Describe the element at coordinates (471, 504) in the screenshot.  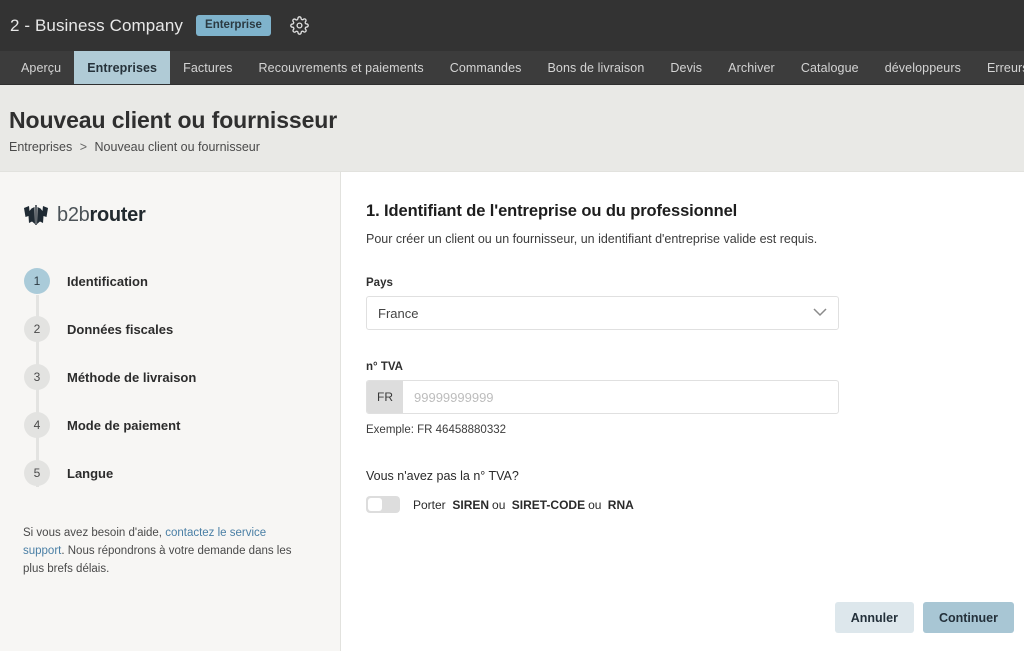
I see `toggle-option-siren: SIREN` at that location.